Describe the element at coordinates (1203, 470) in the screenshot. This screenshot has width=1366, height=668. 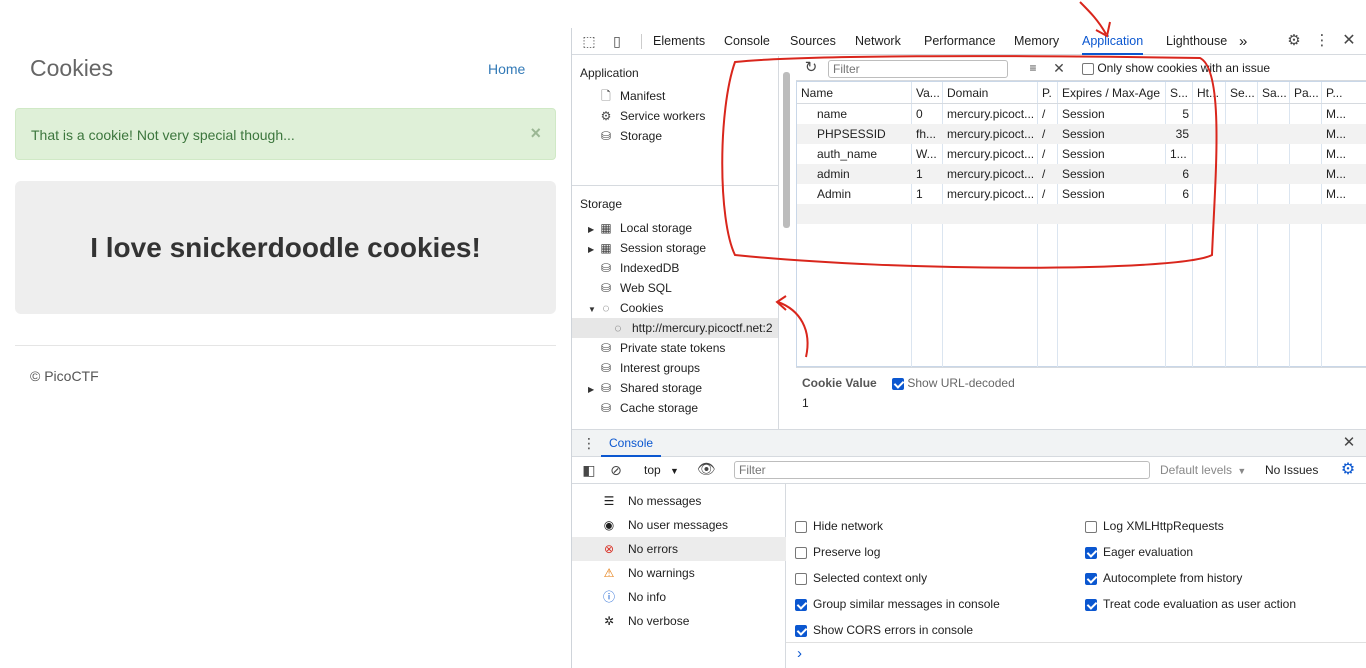
I see `log-levels-dropdown: Default levels ▼` at that location.